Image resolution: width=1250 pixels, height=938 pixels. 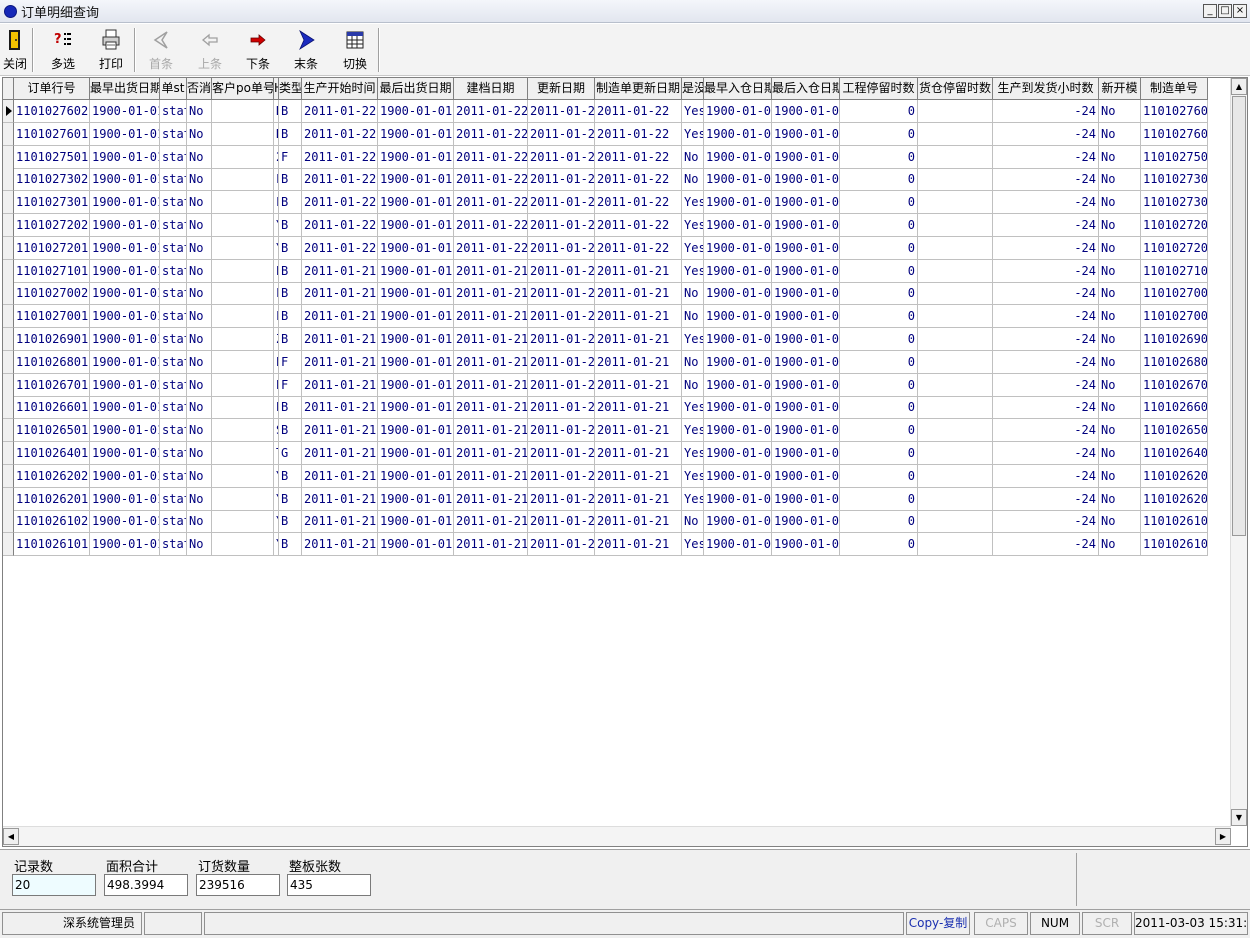 What do you see at coordinates (693, 89) in the screenshot?
I see `column-header: 是没` at bounding box center [693, 89].